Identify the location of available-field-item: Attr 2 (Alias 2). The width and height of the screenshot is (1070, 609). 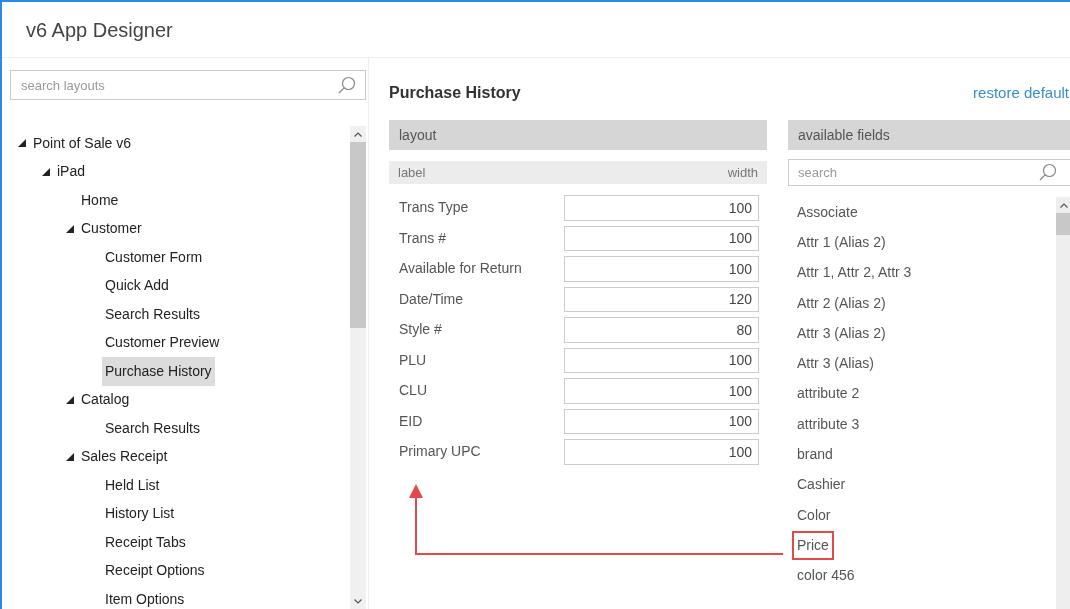
(841, 303).